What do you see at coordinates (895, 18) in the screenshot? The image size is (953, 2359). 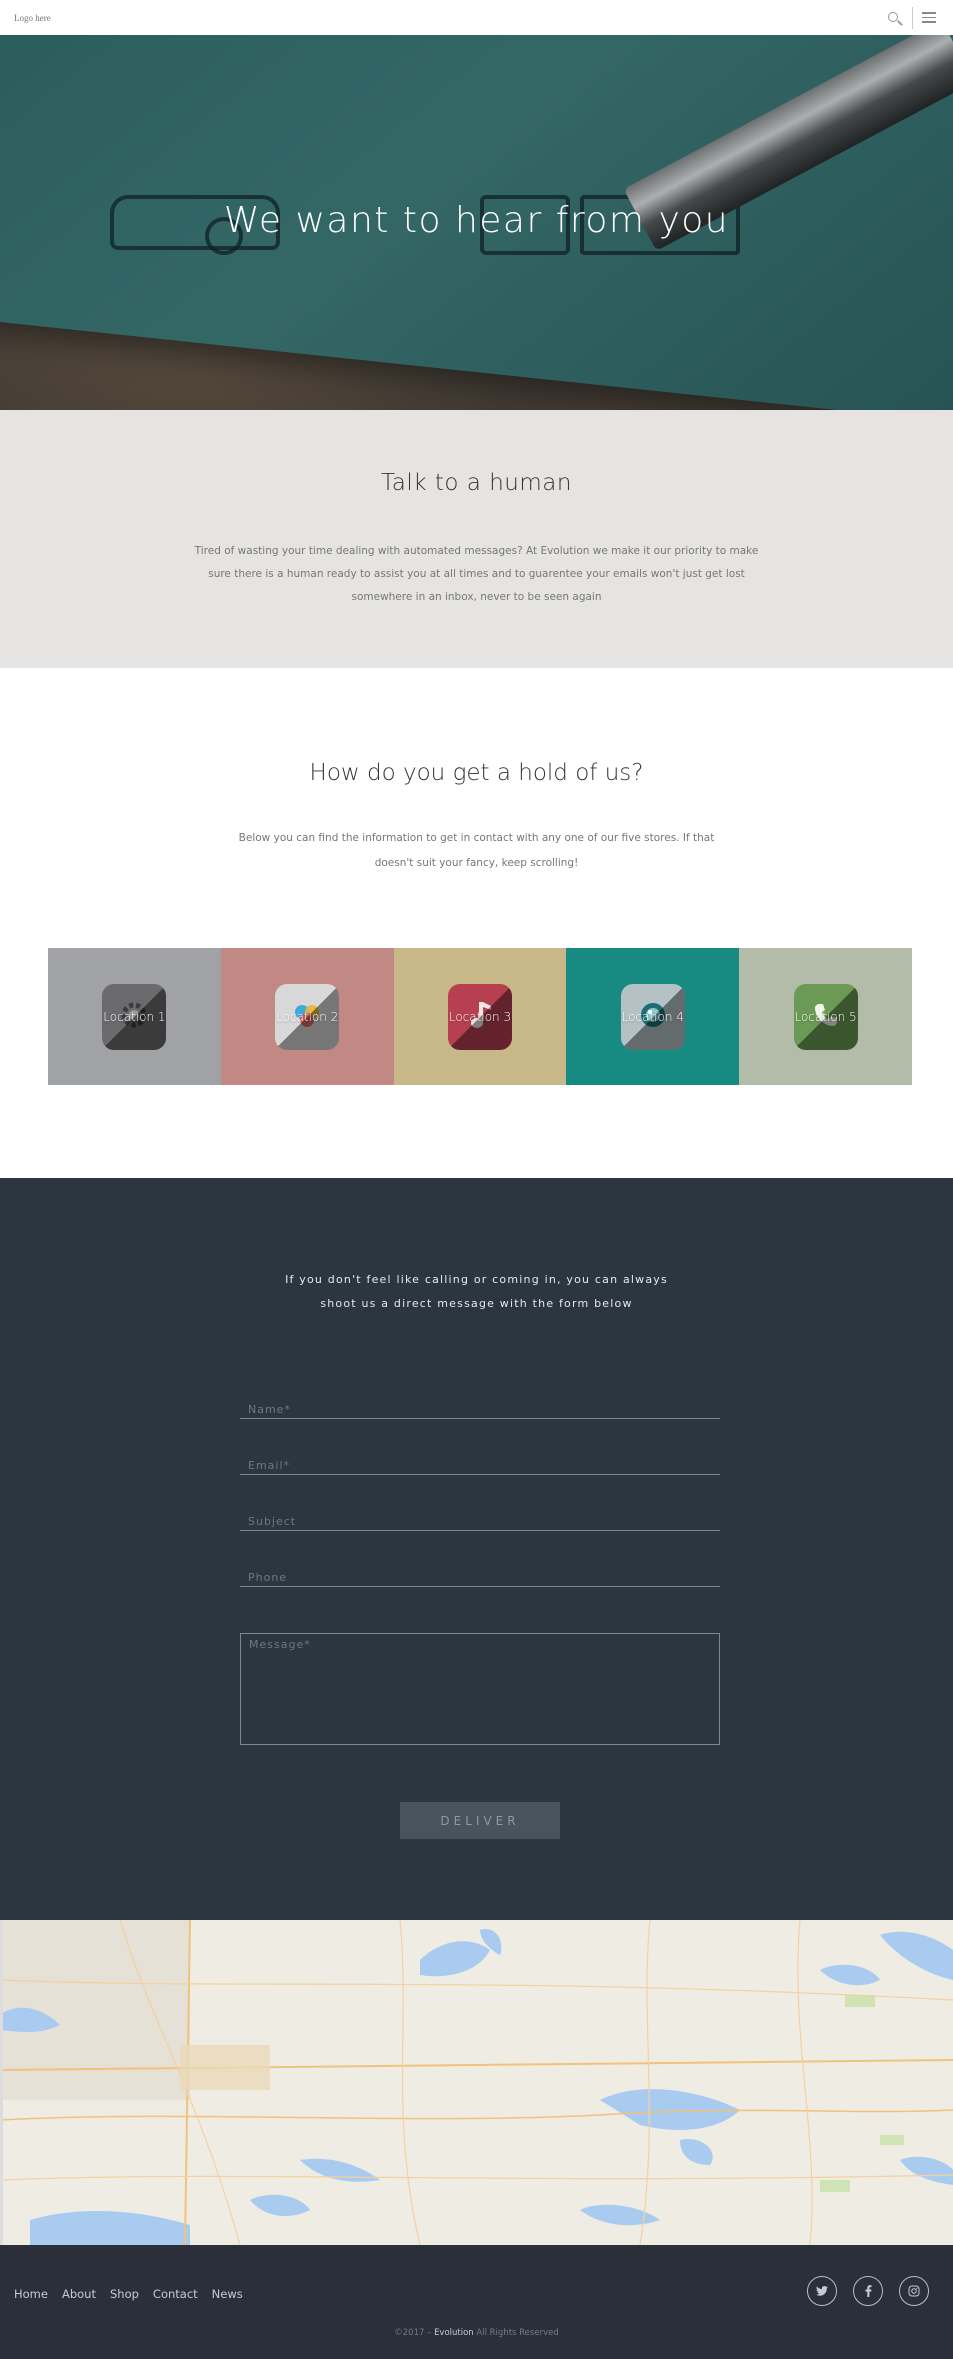 I see `search-icon` at bounding box center [895, 18].